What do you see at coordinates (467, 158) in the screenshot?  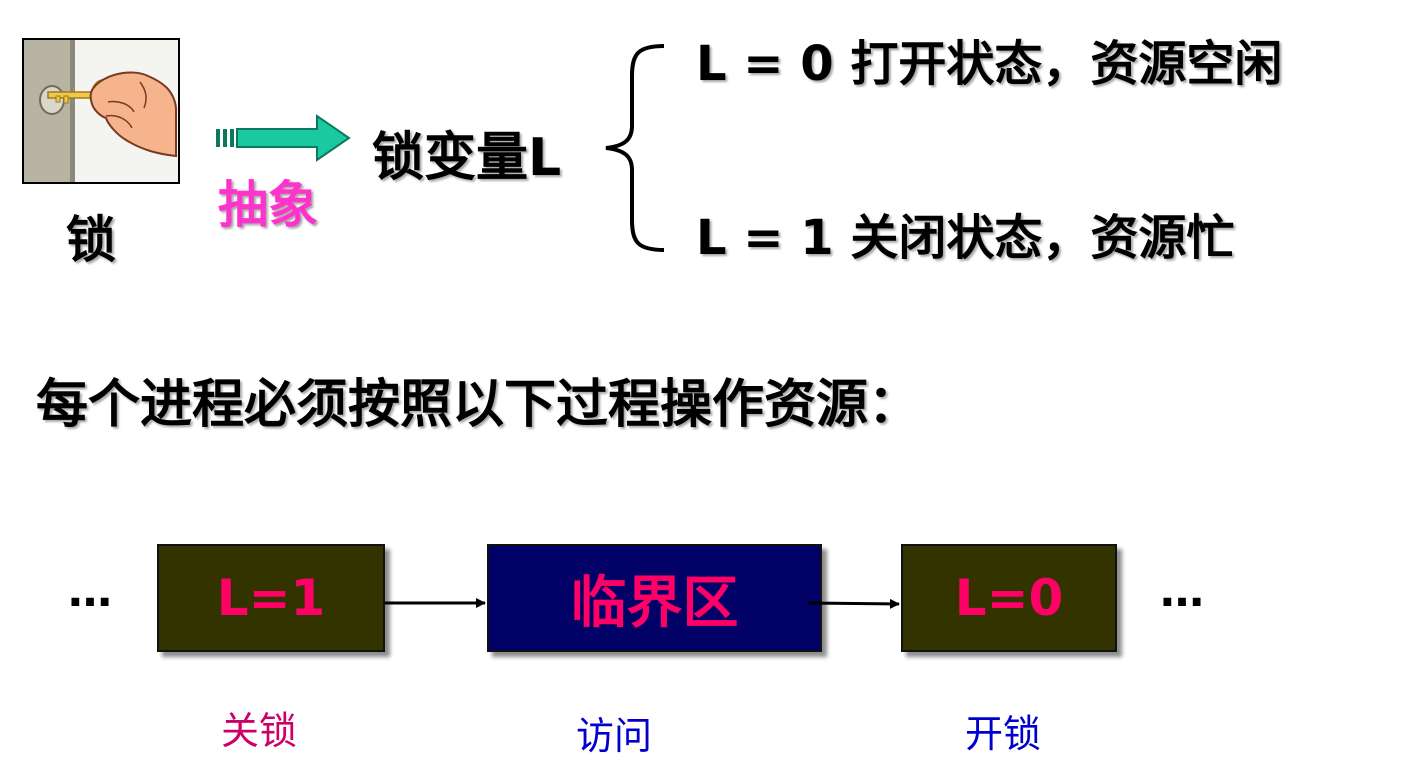 I see `lock-variable-label: 锁变量L` at bounding box center [467, 158].